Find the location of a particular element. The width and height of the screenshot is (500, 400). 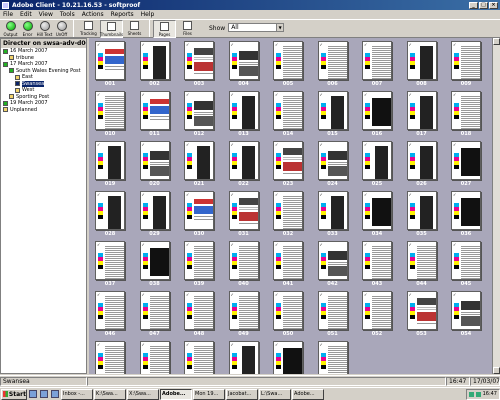

page-thumbnail: ✓ 017 is located at coordinates (422, 113).